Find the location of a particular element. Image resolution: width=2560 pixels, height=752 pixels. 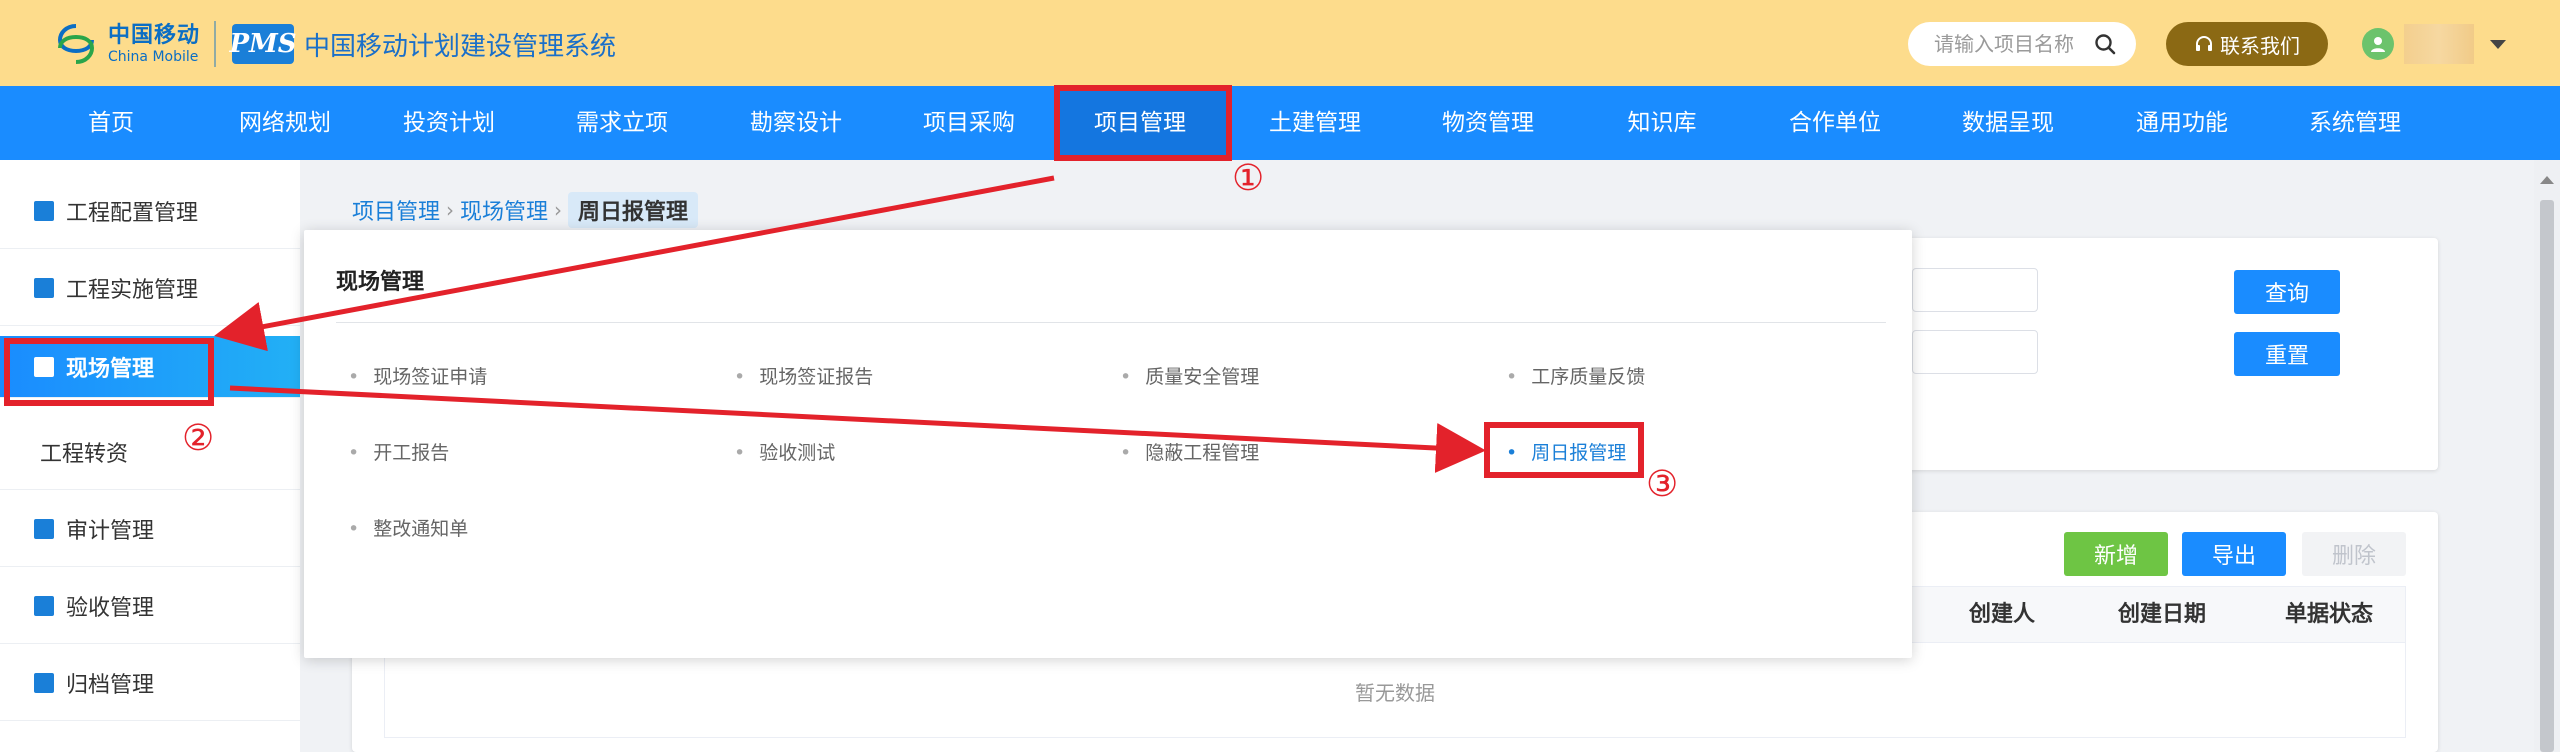

sidebar-item-label: 验收管理 is located at coordinates (110, 608).